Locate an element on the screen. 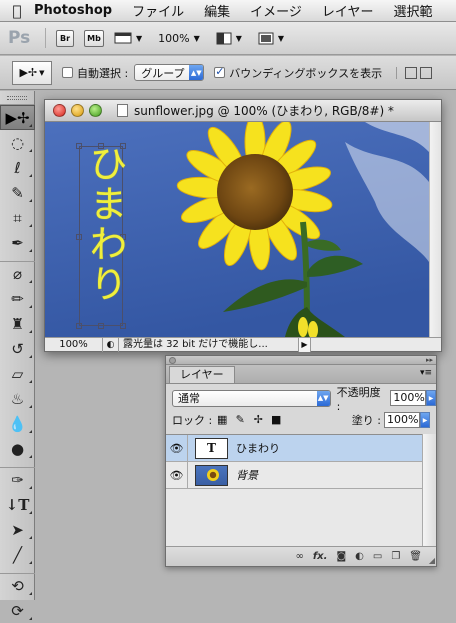 This screenshot has height=623, width=456. delete-layer-icon: 🗑 is located at coordinates (415, 556).